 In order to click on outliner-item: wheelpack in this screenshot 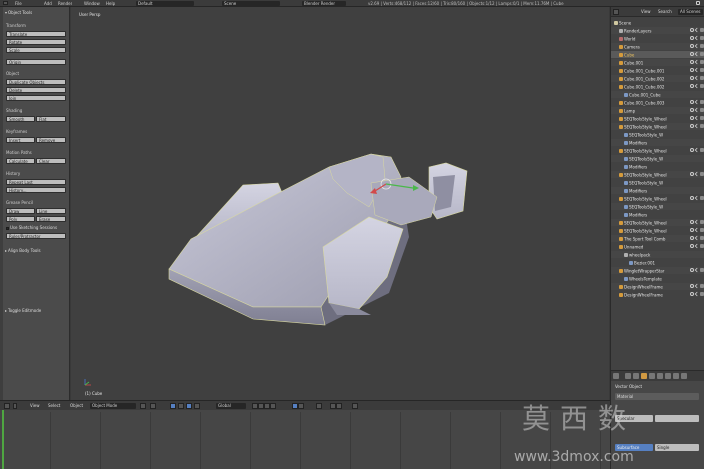, I will do `click(657, 254)`.